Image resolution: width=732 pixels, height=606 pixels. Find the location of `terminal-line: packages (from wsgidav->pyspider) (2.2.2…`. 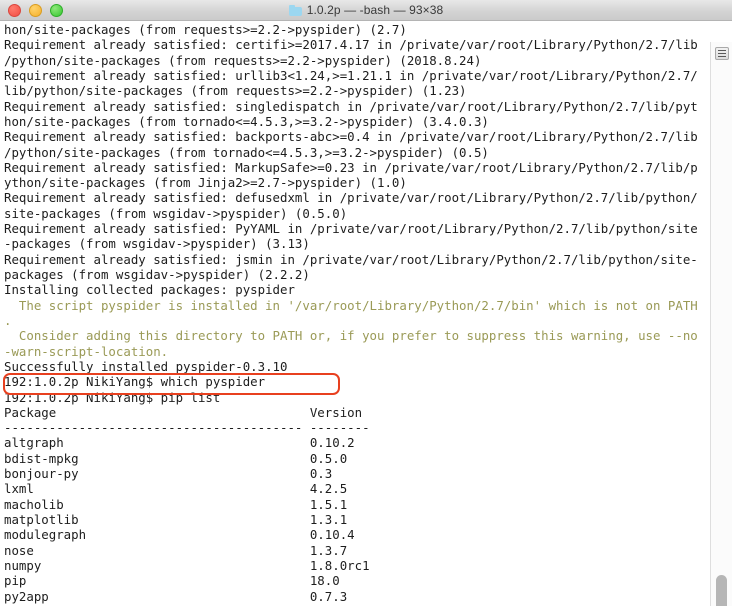

terminal-line: packages (from wsgidav->pyspider) (2.2.2… is located at coordinates (157, 274).